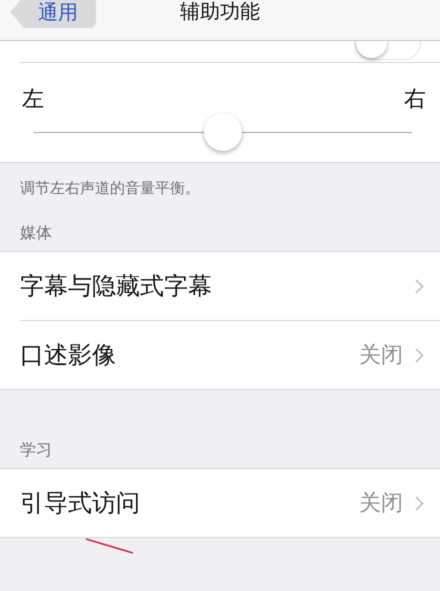 The height and width of the screenshot is (591, 440). What do you see at coordinates (116, 286) in the screenshot?
I see `row-label: 字幕与隐藏式字幕` at bounding box center [116, 286].